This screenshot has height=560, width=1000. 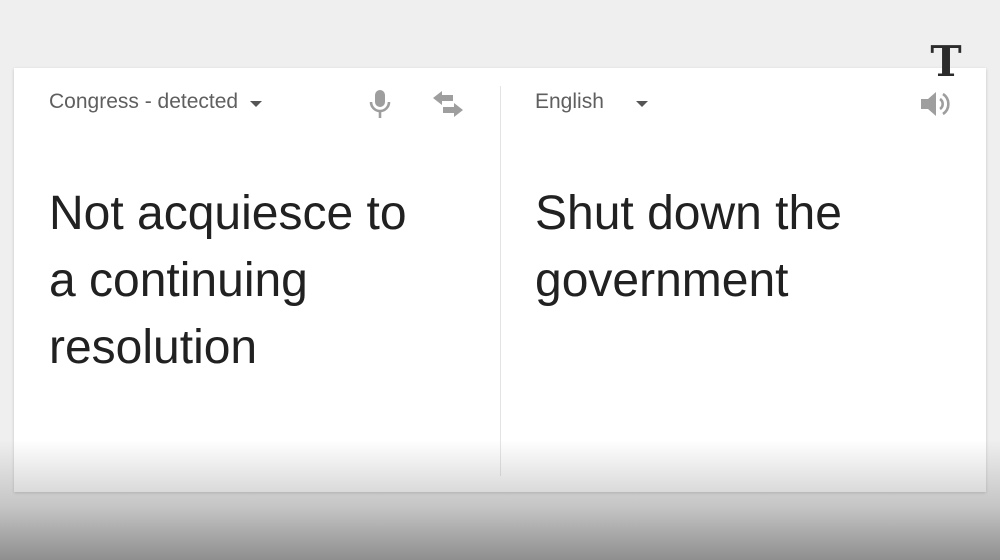 What do you see at coordinates (569, 101) in the screenshot?
I see `target-language-label: English` at bounding box center [569, 101].